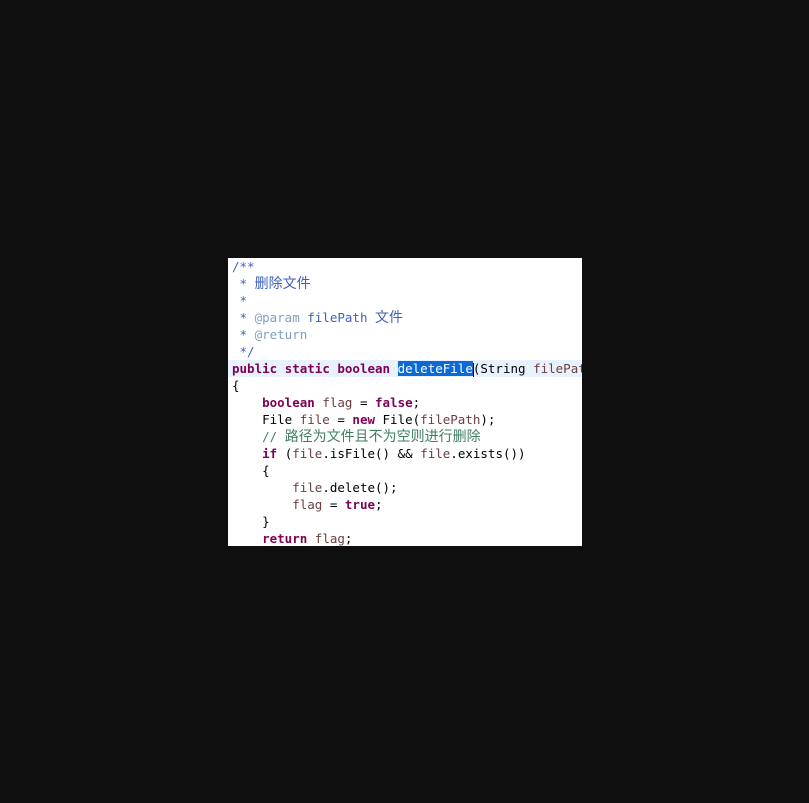 The image size is (809, 803). What do you see at coordinates (398, 419) in the screenshot?
I see `constructor-call: File(` at bounding box center [398, 419].